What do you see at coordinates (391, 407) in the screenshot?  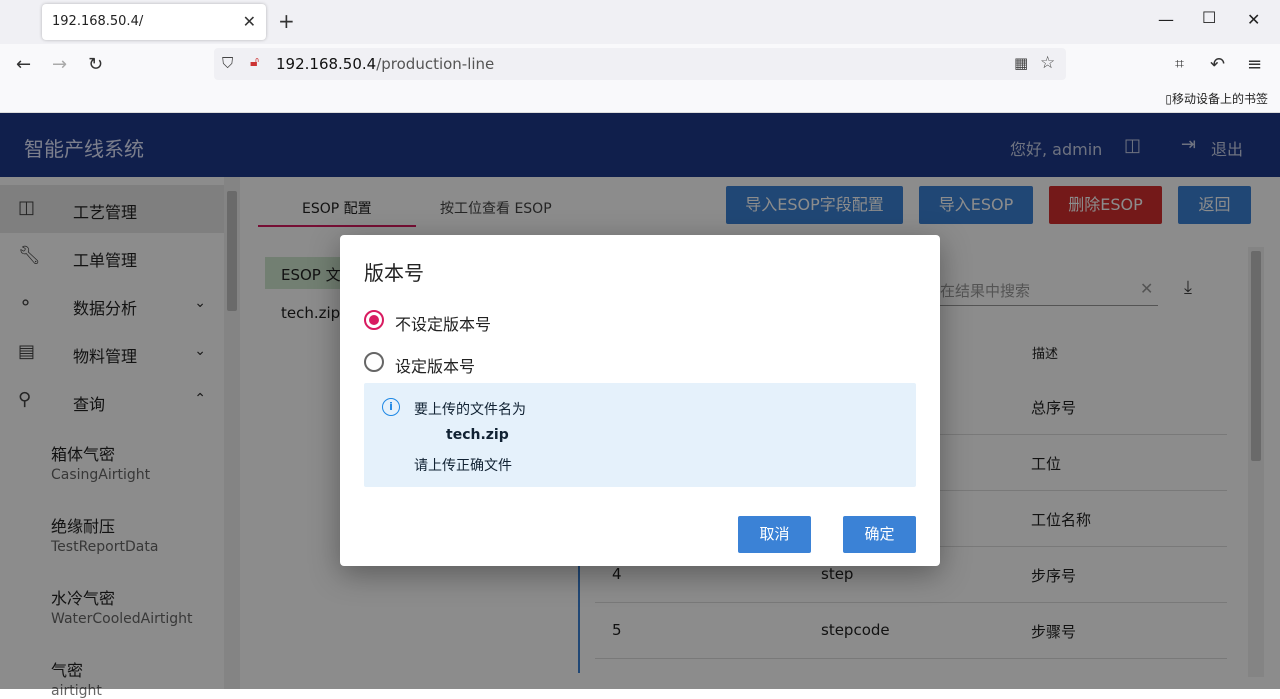 I see `info-icon: i` at bounding box center [391, 407].